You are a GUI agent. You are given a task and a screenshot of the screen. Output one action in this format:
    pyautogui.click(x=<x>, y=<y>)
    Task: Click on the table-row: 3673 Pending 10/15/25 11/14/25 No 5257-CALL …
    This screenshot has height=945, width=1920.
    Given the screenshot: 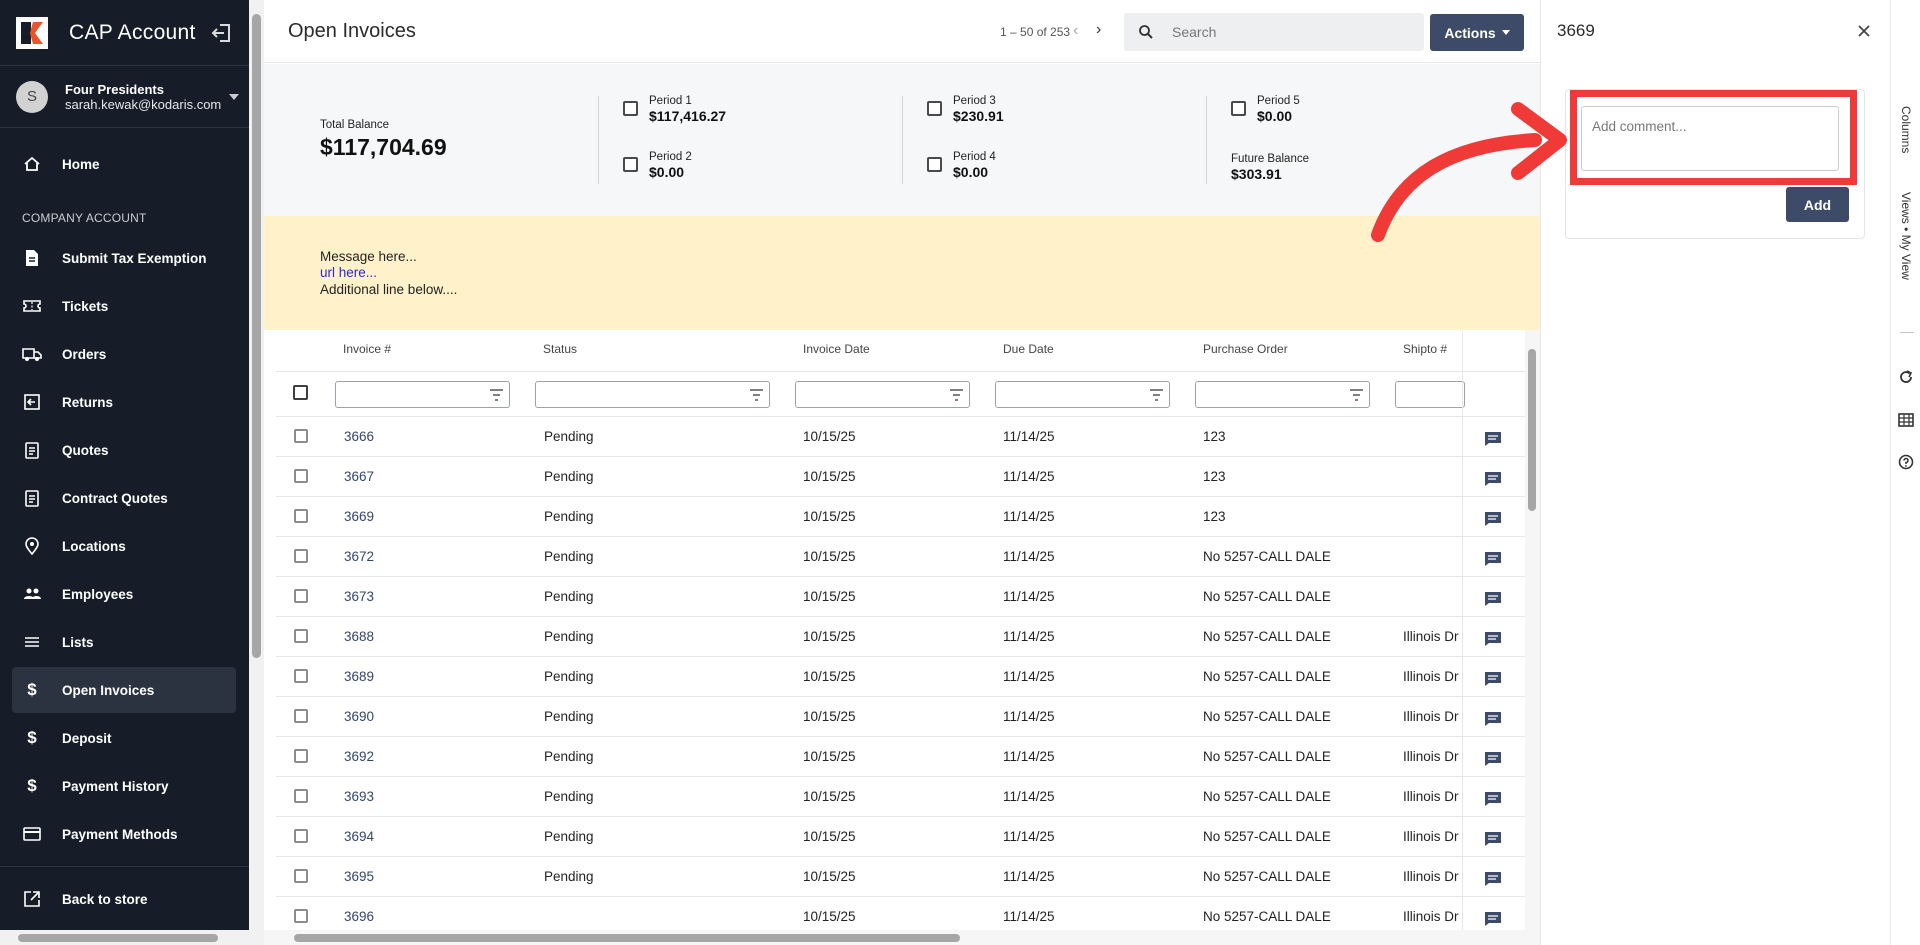 What is the action you would take?
    pyautogui.click(x=902, y=596)
    